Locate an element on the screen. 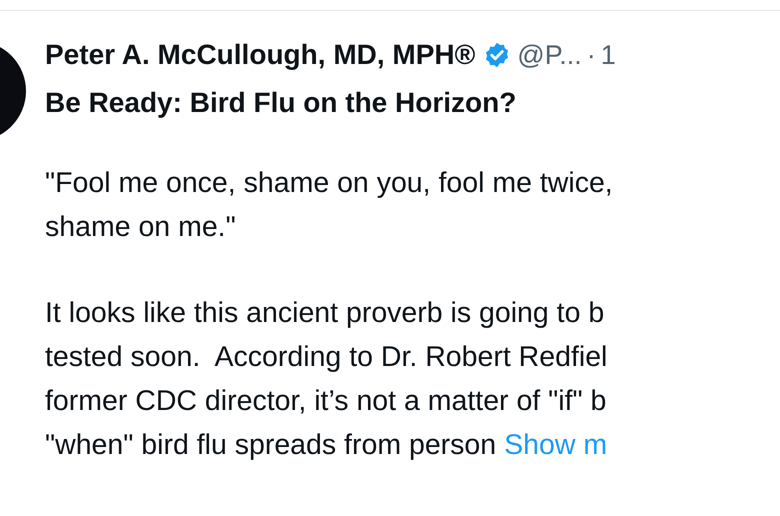 This screenshot has height=516, width=780. post-text-line: former CDC director, it’s not a matter of "if" b is located at coordinates (325, 401).